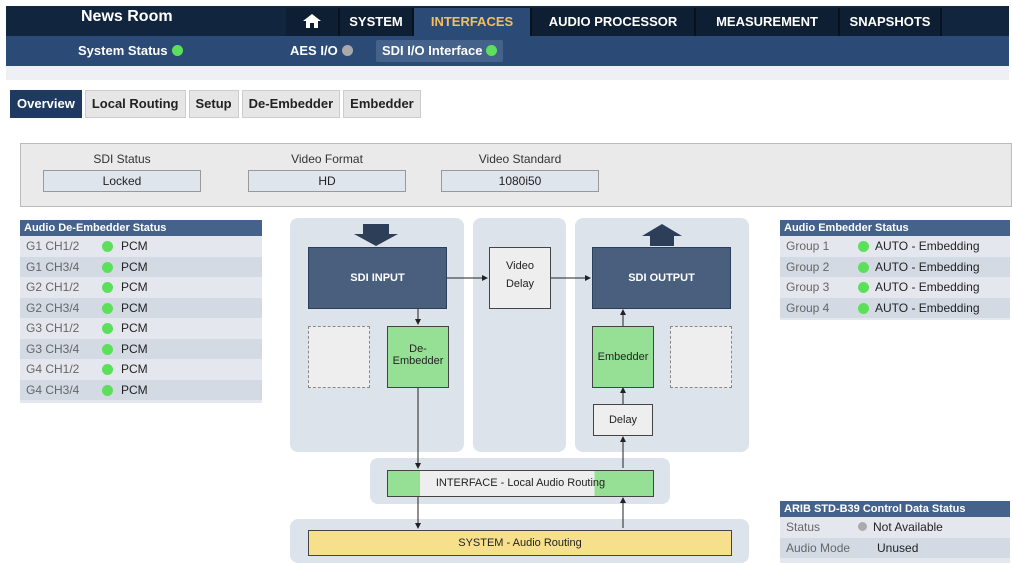 Image resolution: width=1012 pixels, height=563 pixels. I want to click on video-format-field: Video Format HD, so click(327, 172).